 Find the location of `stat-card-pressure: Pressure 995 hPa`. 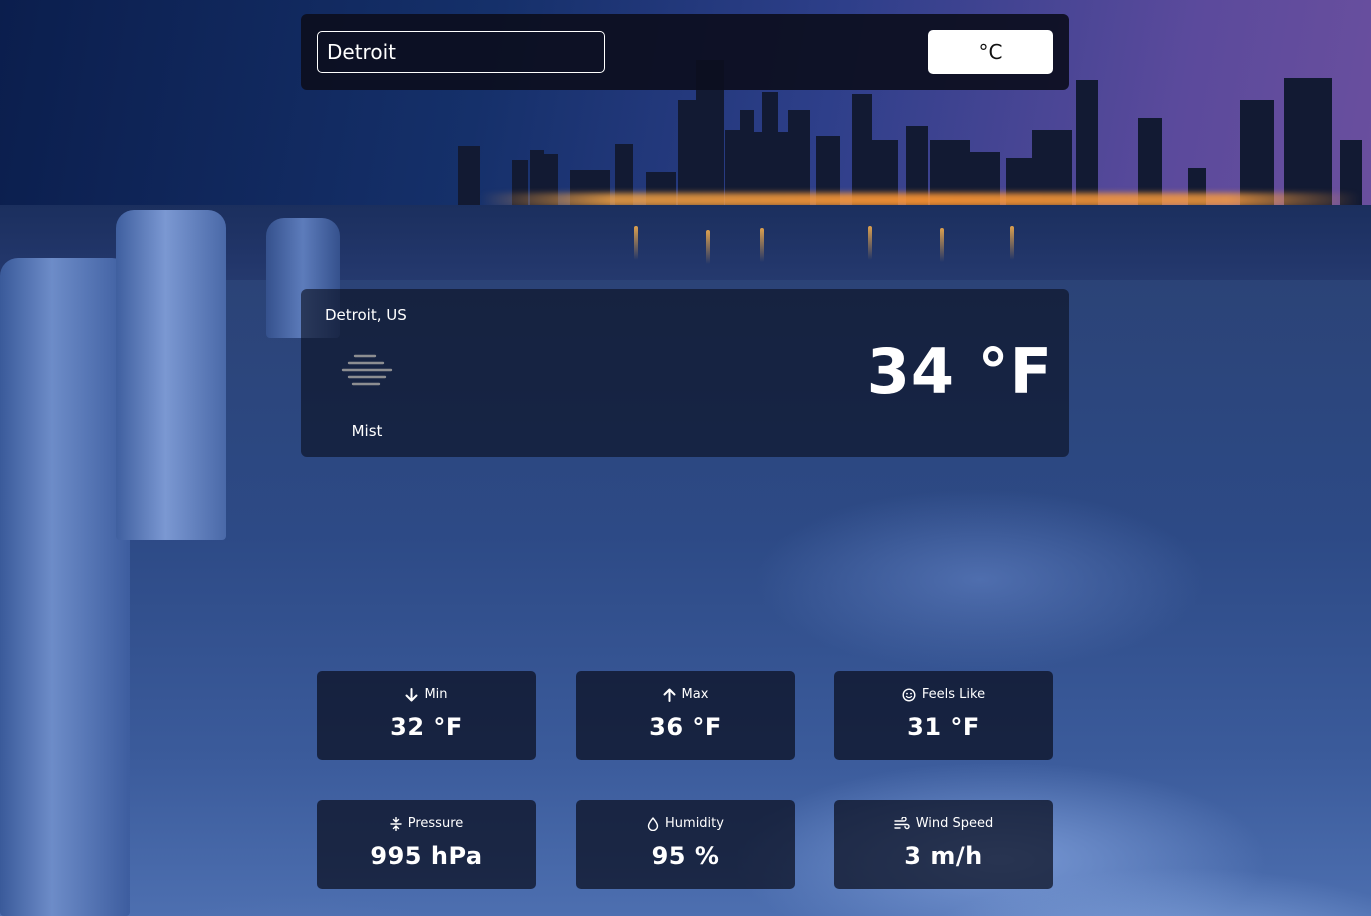

stat-card-pressure: Pressure 995 hPa is located at coordinates (426, 844).